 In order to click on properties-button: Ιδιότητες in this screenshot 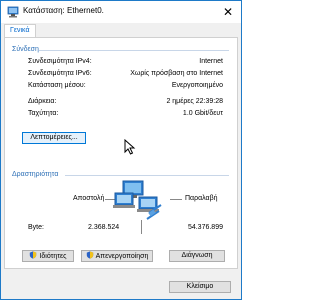, I will do `click(48, 256)`.